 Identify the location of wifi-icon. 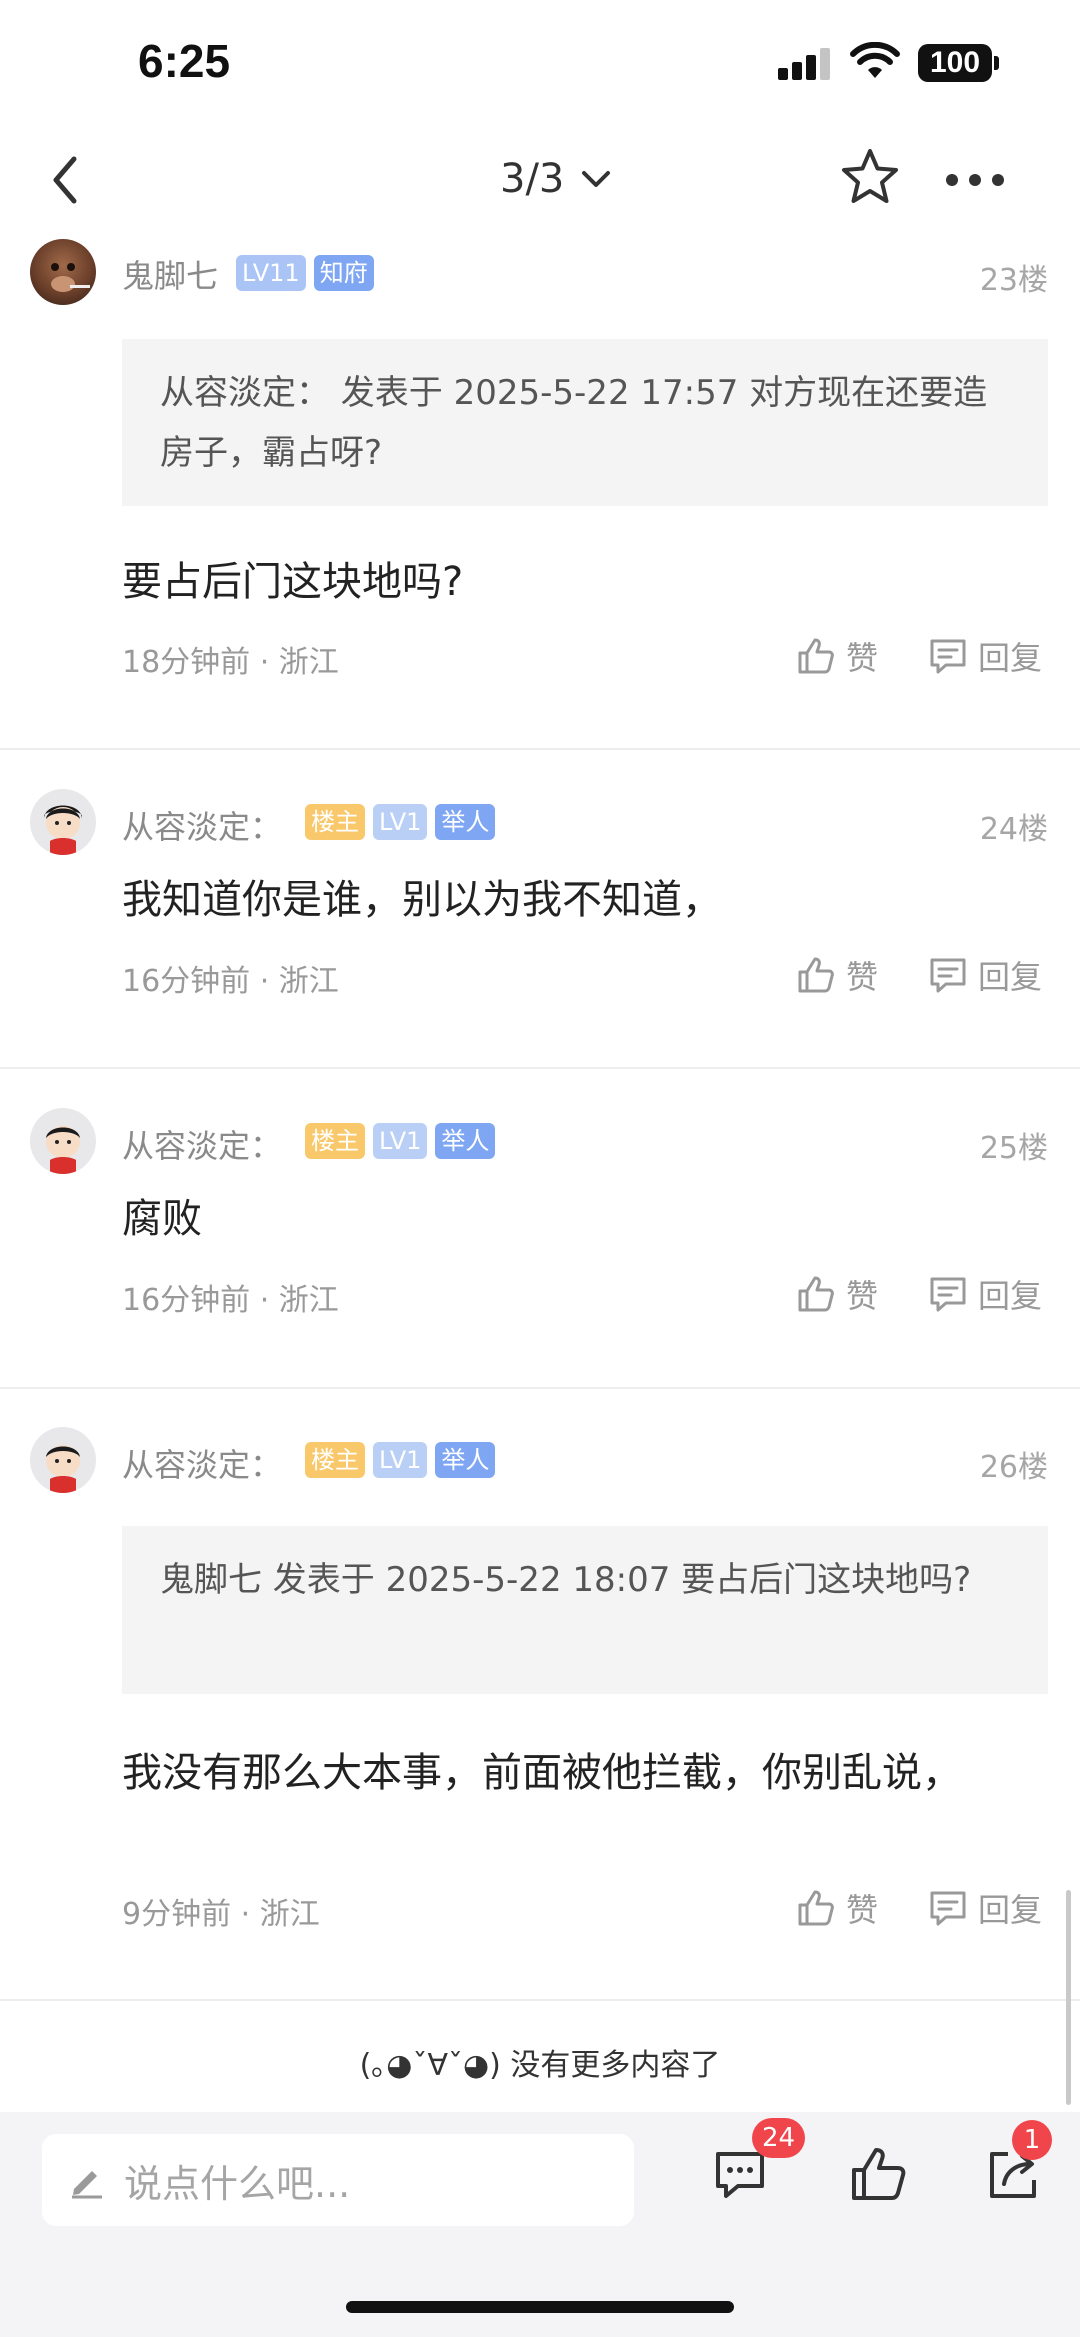
(875, 60).